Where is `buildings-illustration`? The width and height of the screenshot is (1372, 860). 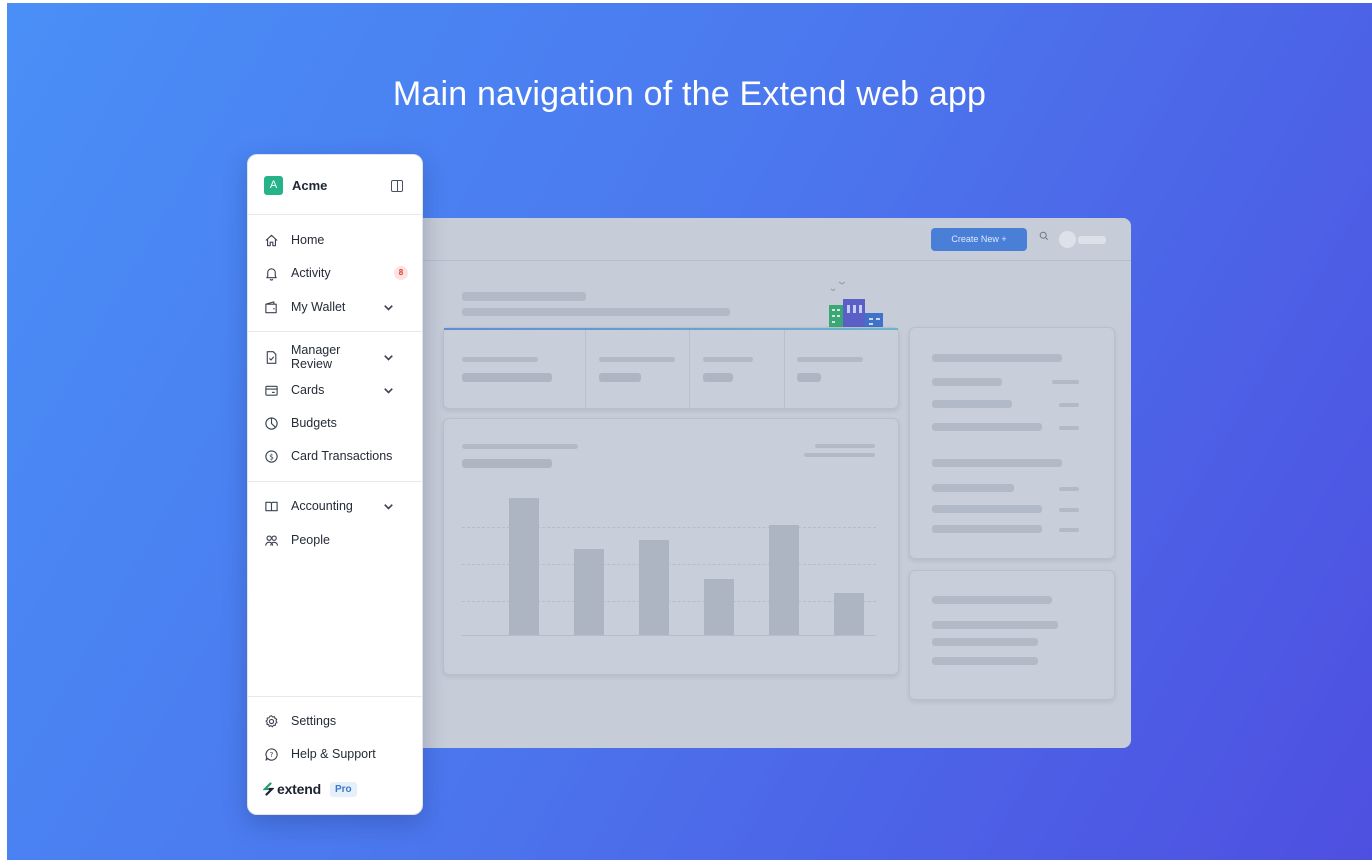 buildings-illustration is located at coordinates (856, 304).